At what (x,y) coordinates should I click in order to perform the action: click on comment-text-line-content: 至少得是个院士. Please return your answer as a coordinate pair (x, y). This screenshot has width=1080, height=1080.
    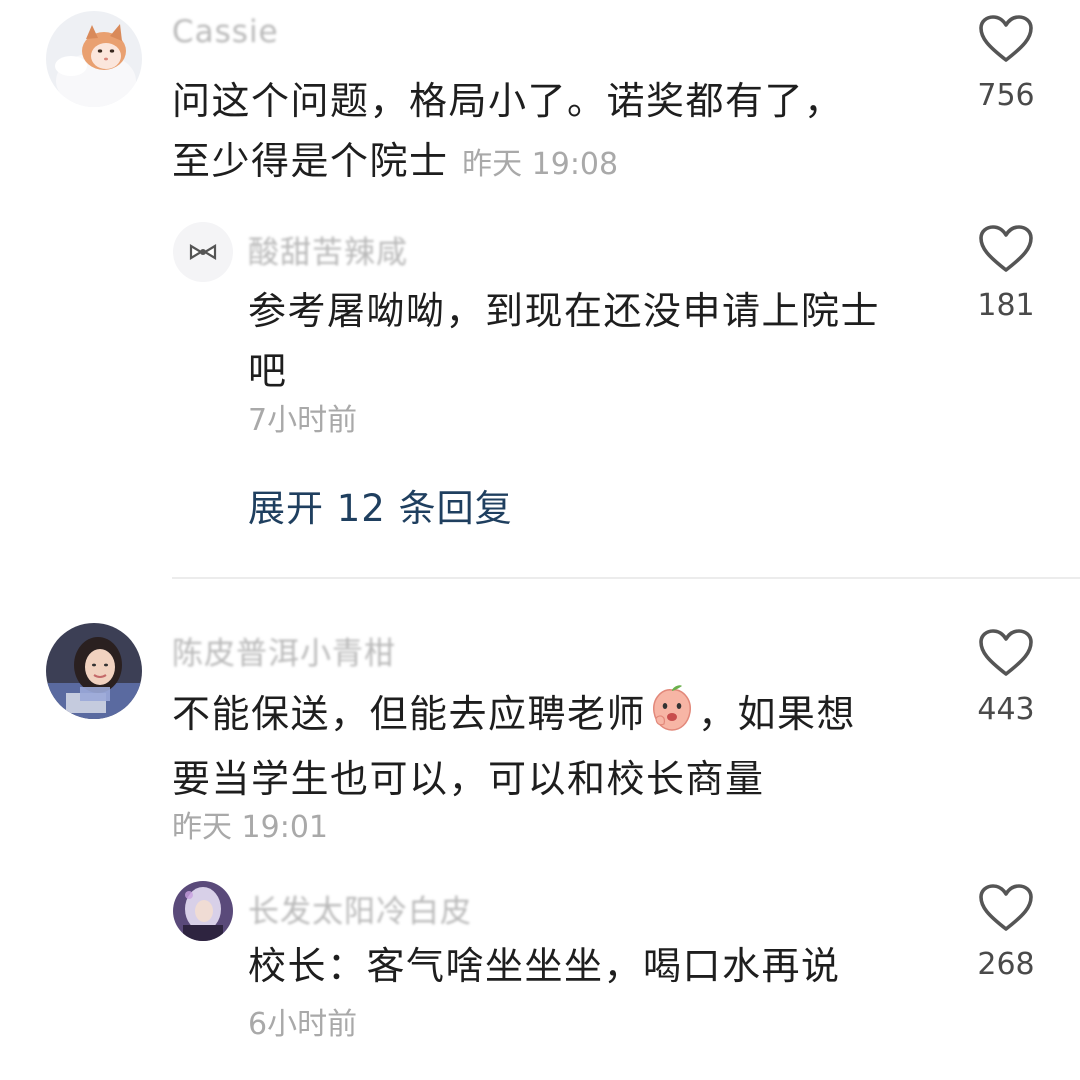
    Looking at the image, I should click on (310, 161).